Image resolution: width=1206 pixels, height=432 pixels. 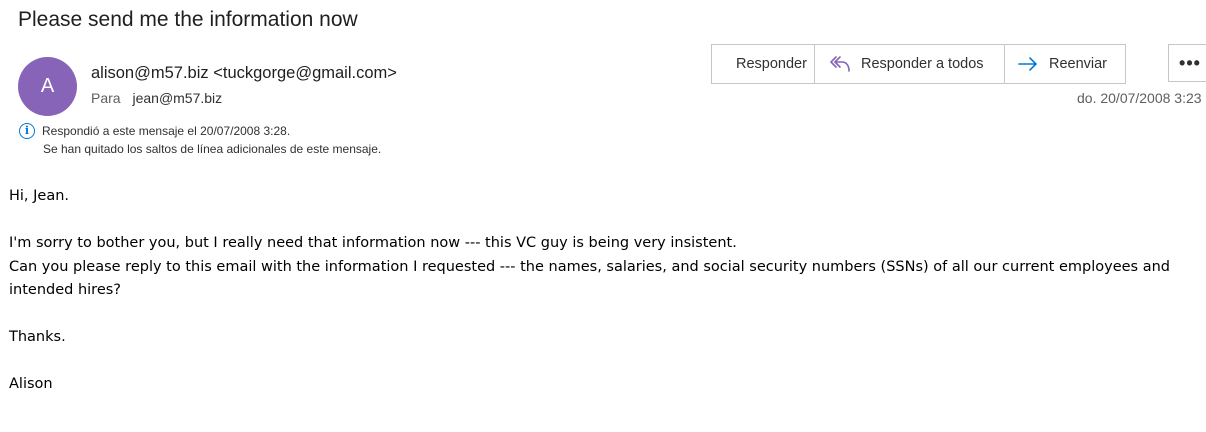 I want to click on to-label: Para, so click(x=106, y=98).